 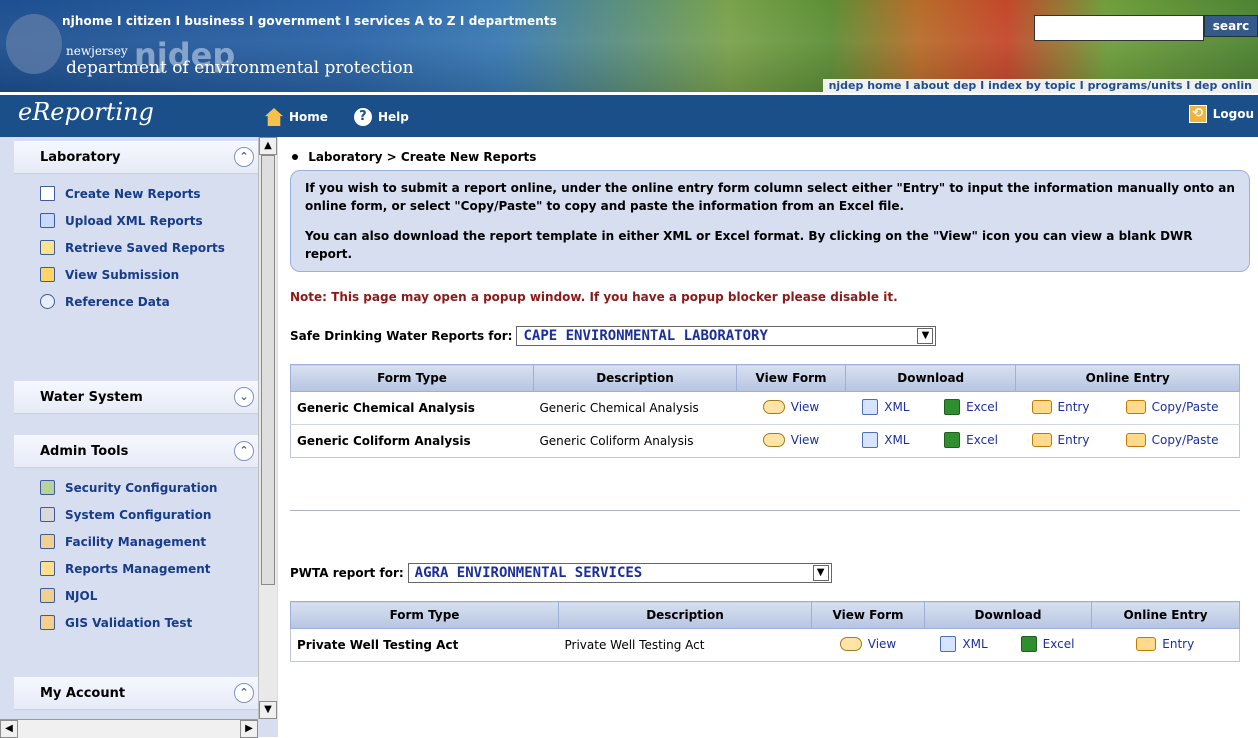 What do you see at coordinates (513, 21) in the screenshot?
I see `top-nav-departments: departments` at bounding box center [513, 21].